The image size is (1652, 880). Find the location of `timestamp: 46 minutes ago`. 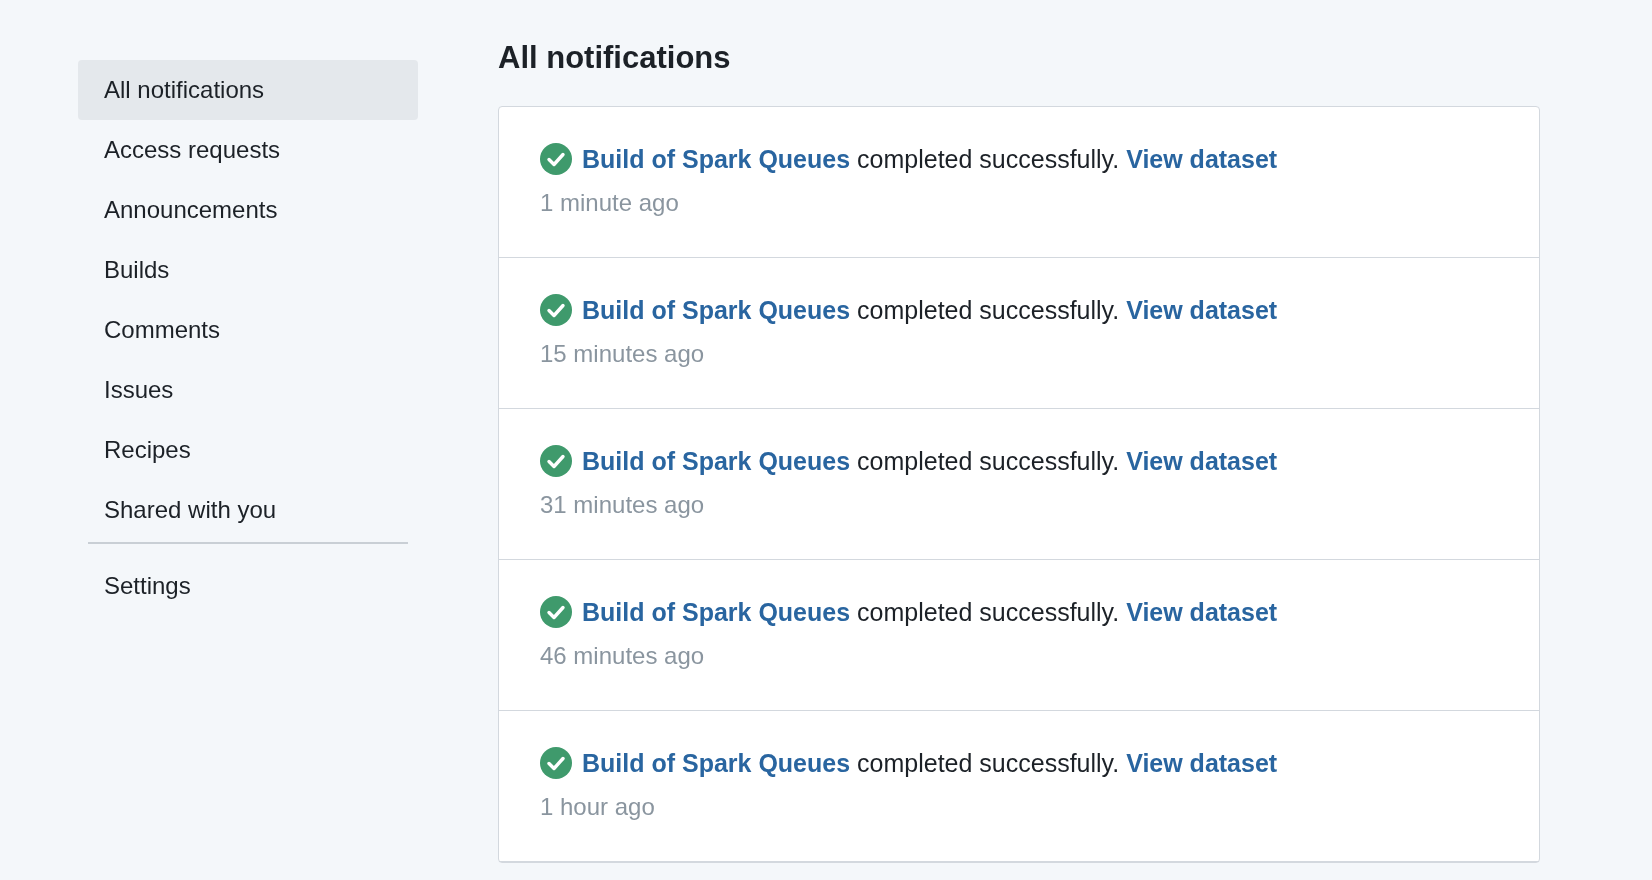

timestamp: 46 minutes ago is located at coordinates (623, 656).